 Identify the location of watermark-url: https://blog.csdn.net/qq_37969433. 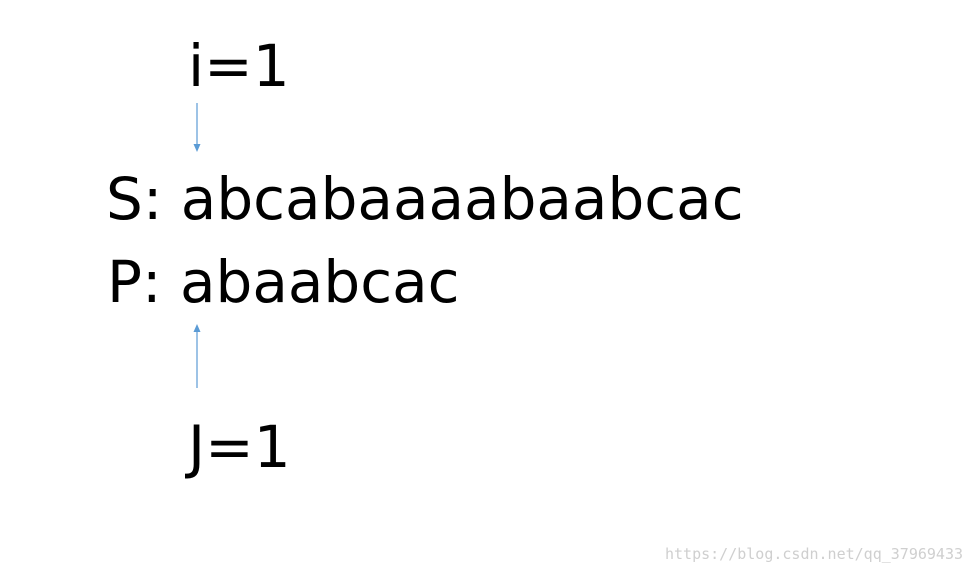
(813, 554).